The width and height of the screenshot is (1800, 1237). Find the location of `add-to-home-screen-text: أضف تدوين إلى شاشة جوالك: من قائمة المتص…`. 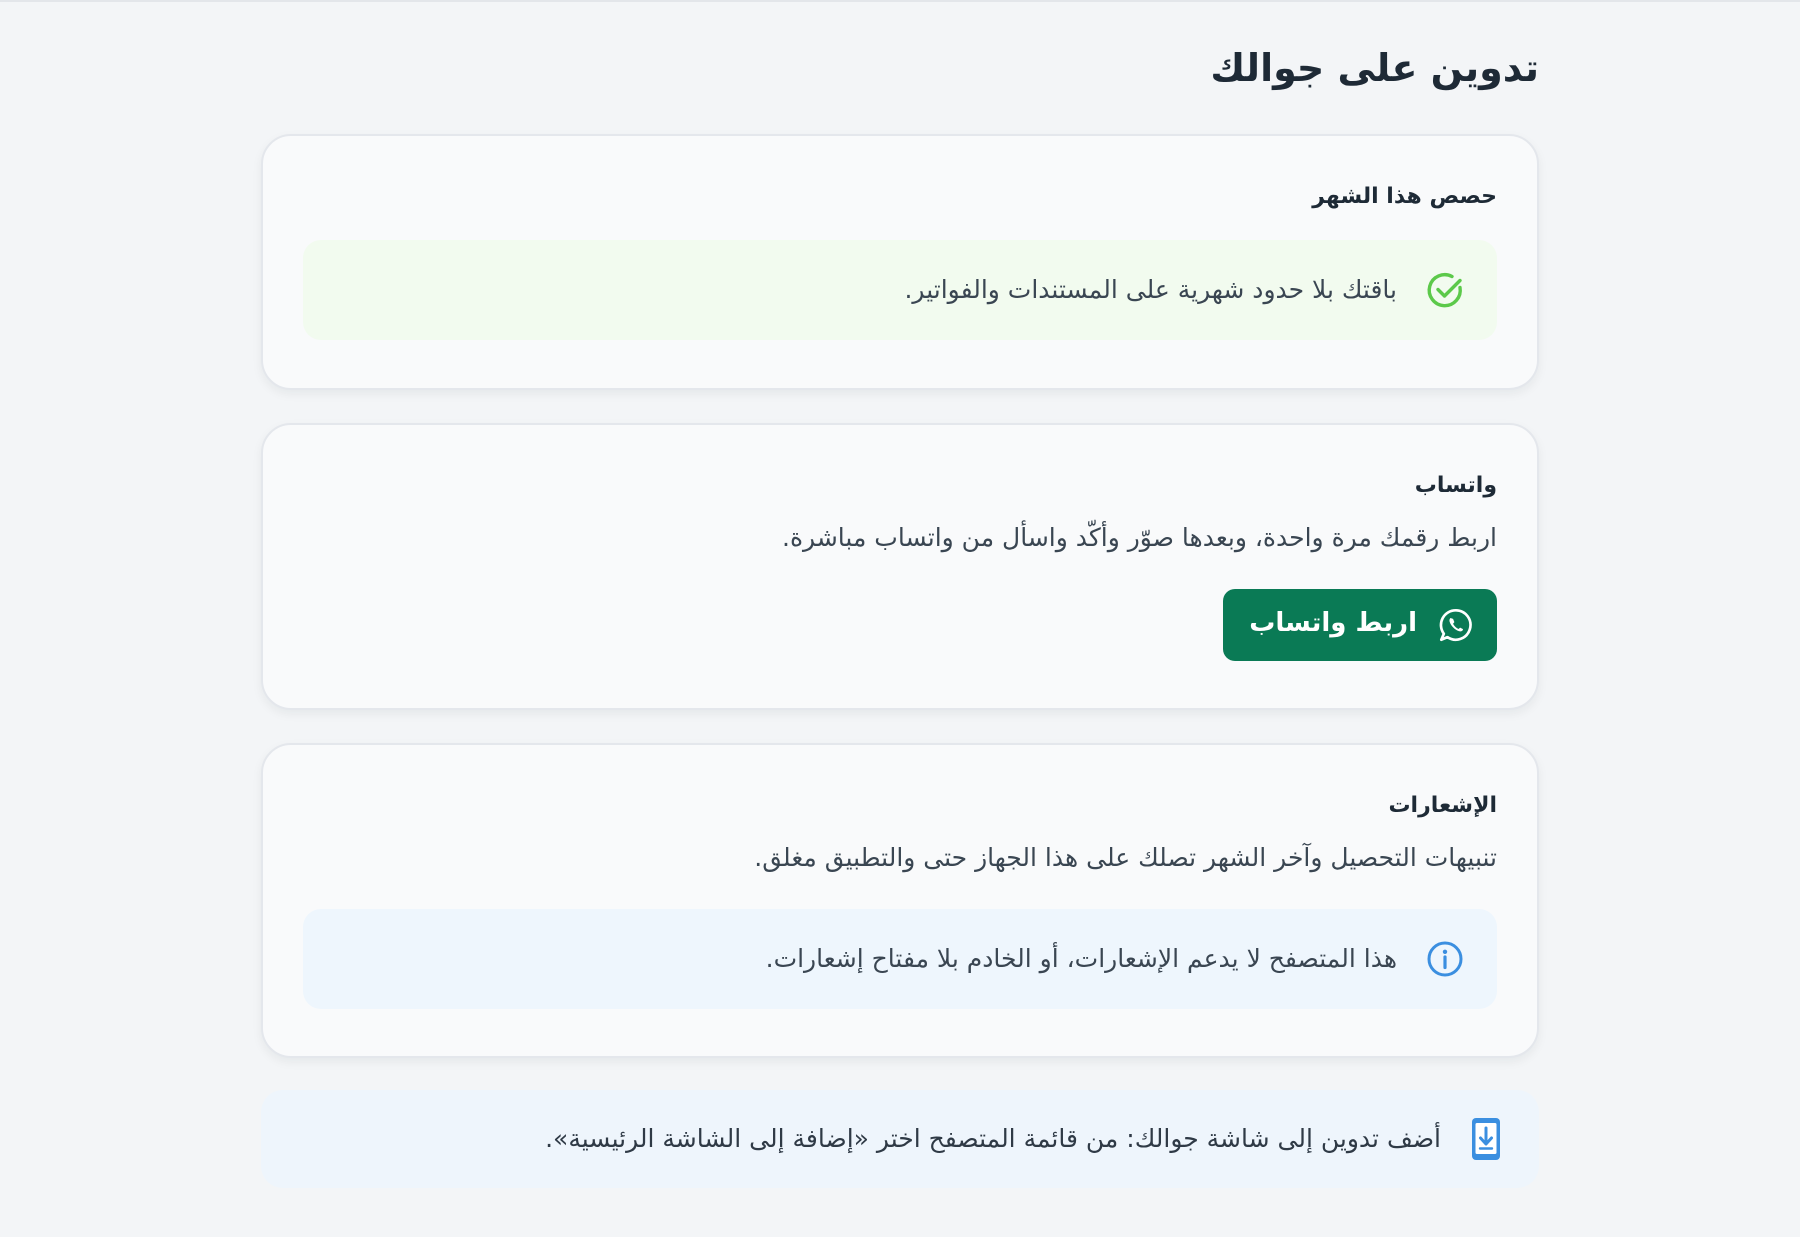

add-to-home-screen-text: أضف تدوين إلى شاشة جوالك: من قائمة المتص… is located at coordinates (993, 1138).